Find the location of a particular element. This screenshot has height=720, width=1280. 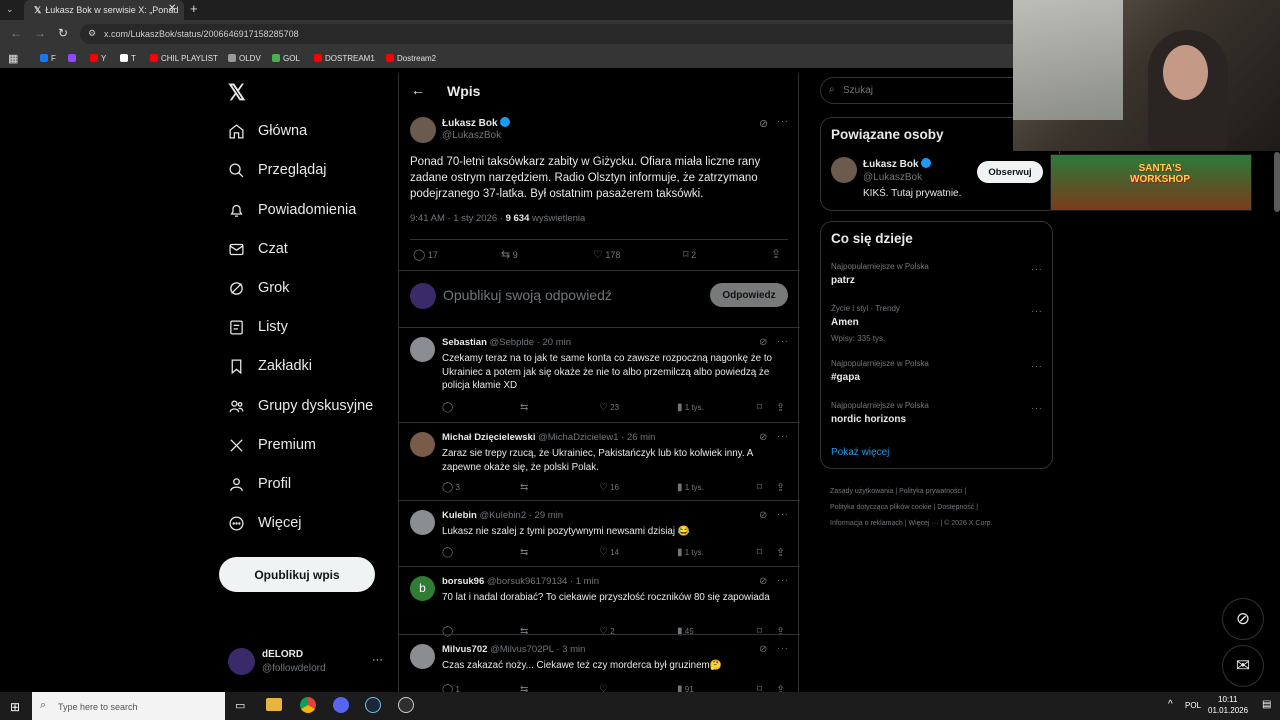

trend-item: Najpopularniejsze w Polska patrz ··· is located at coordinates (936, 282).